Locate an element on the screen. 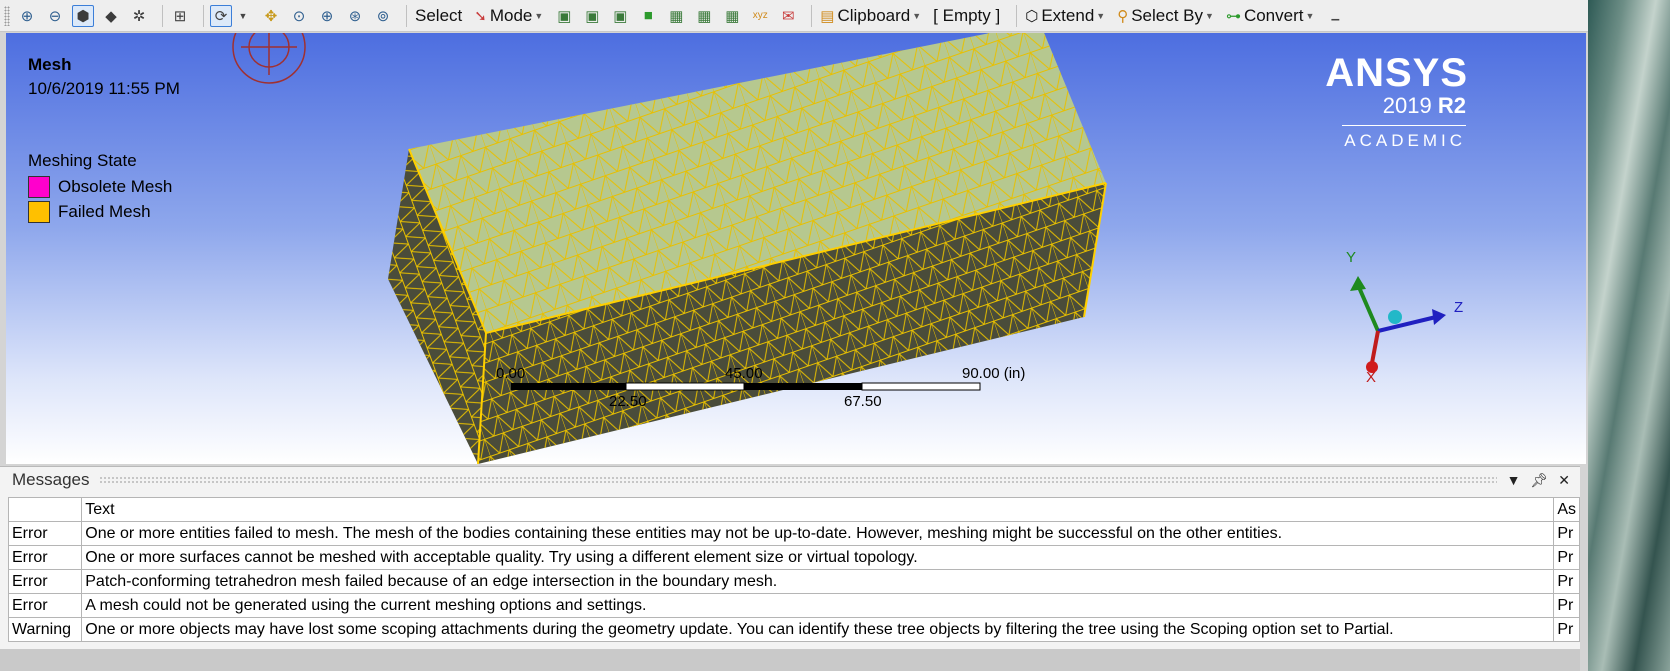  clipboard-empty-label: [ Empty ] is located at coordinates (967, 15).